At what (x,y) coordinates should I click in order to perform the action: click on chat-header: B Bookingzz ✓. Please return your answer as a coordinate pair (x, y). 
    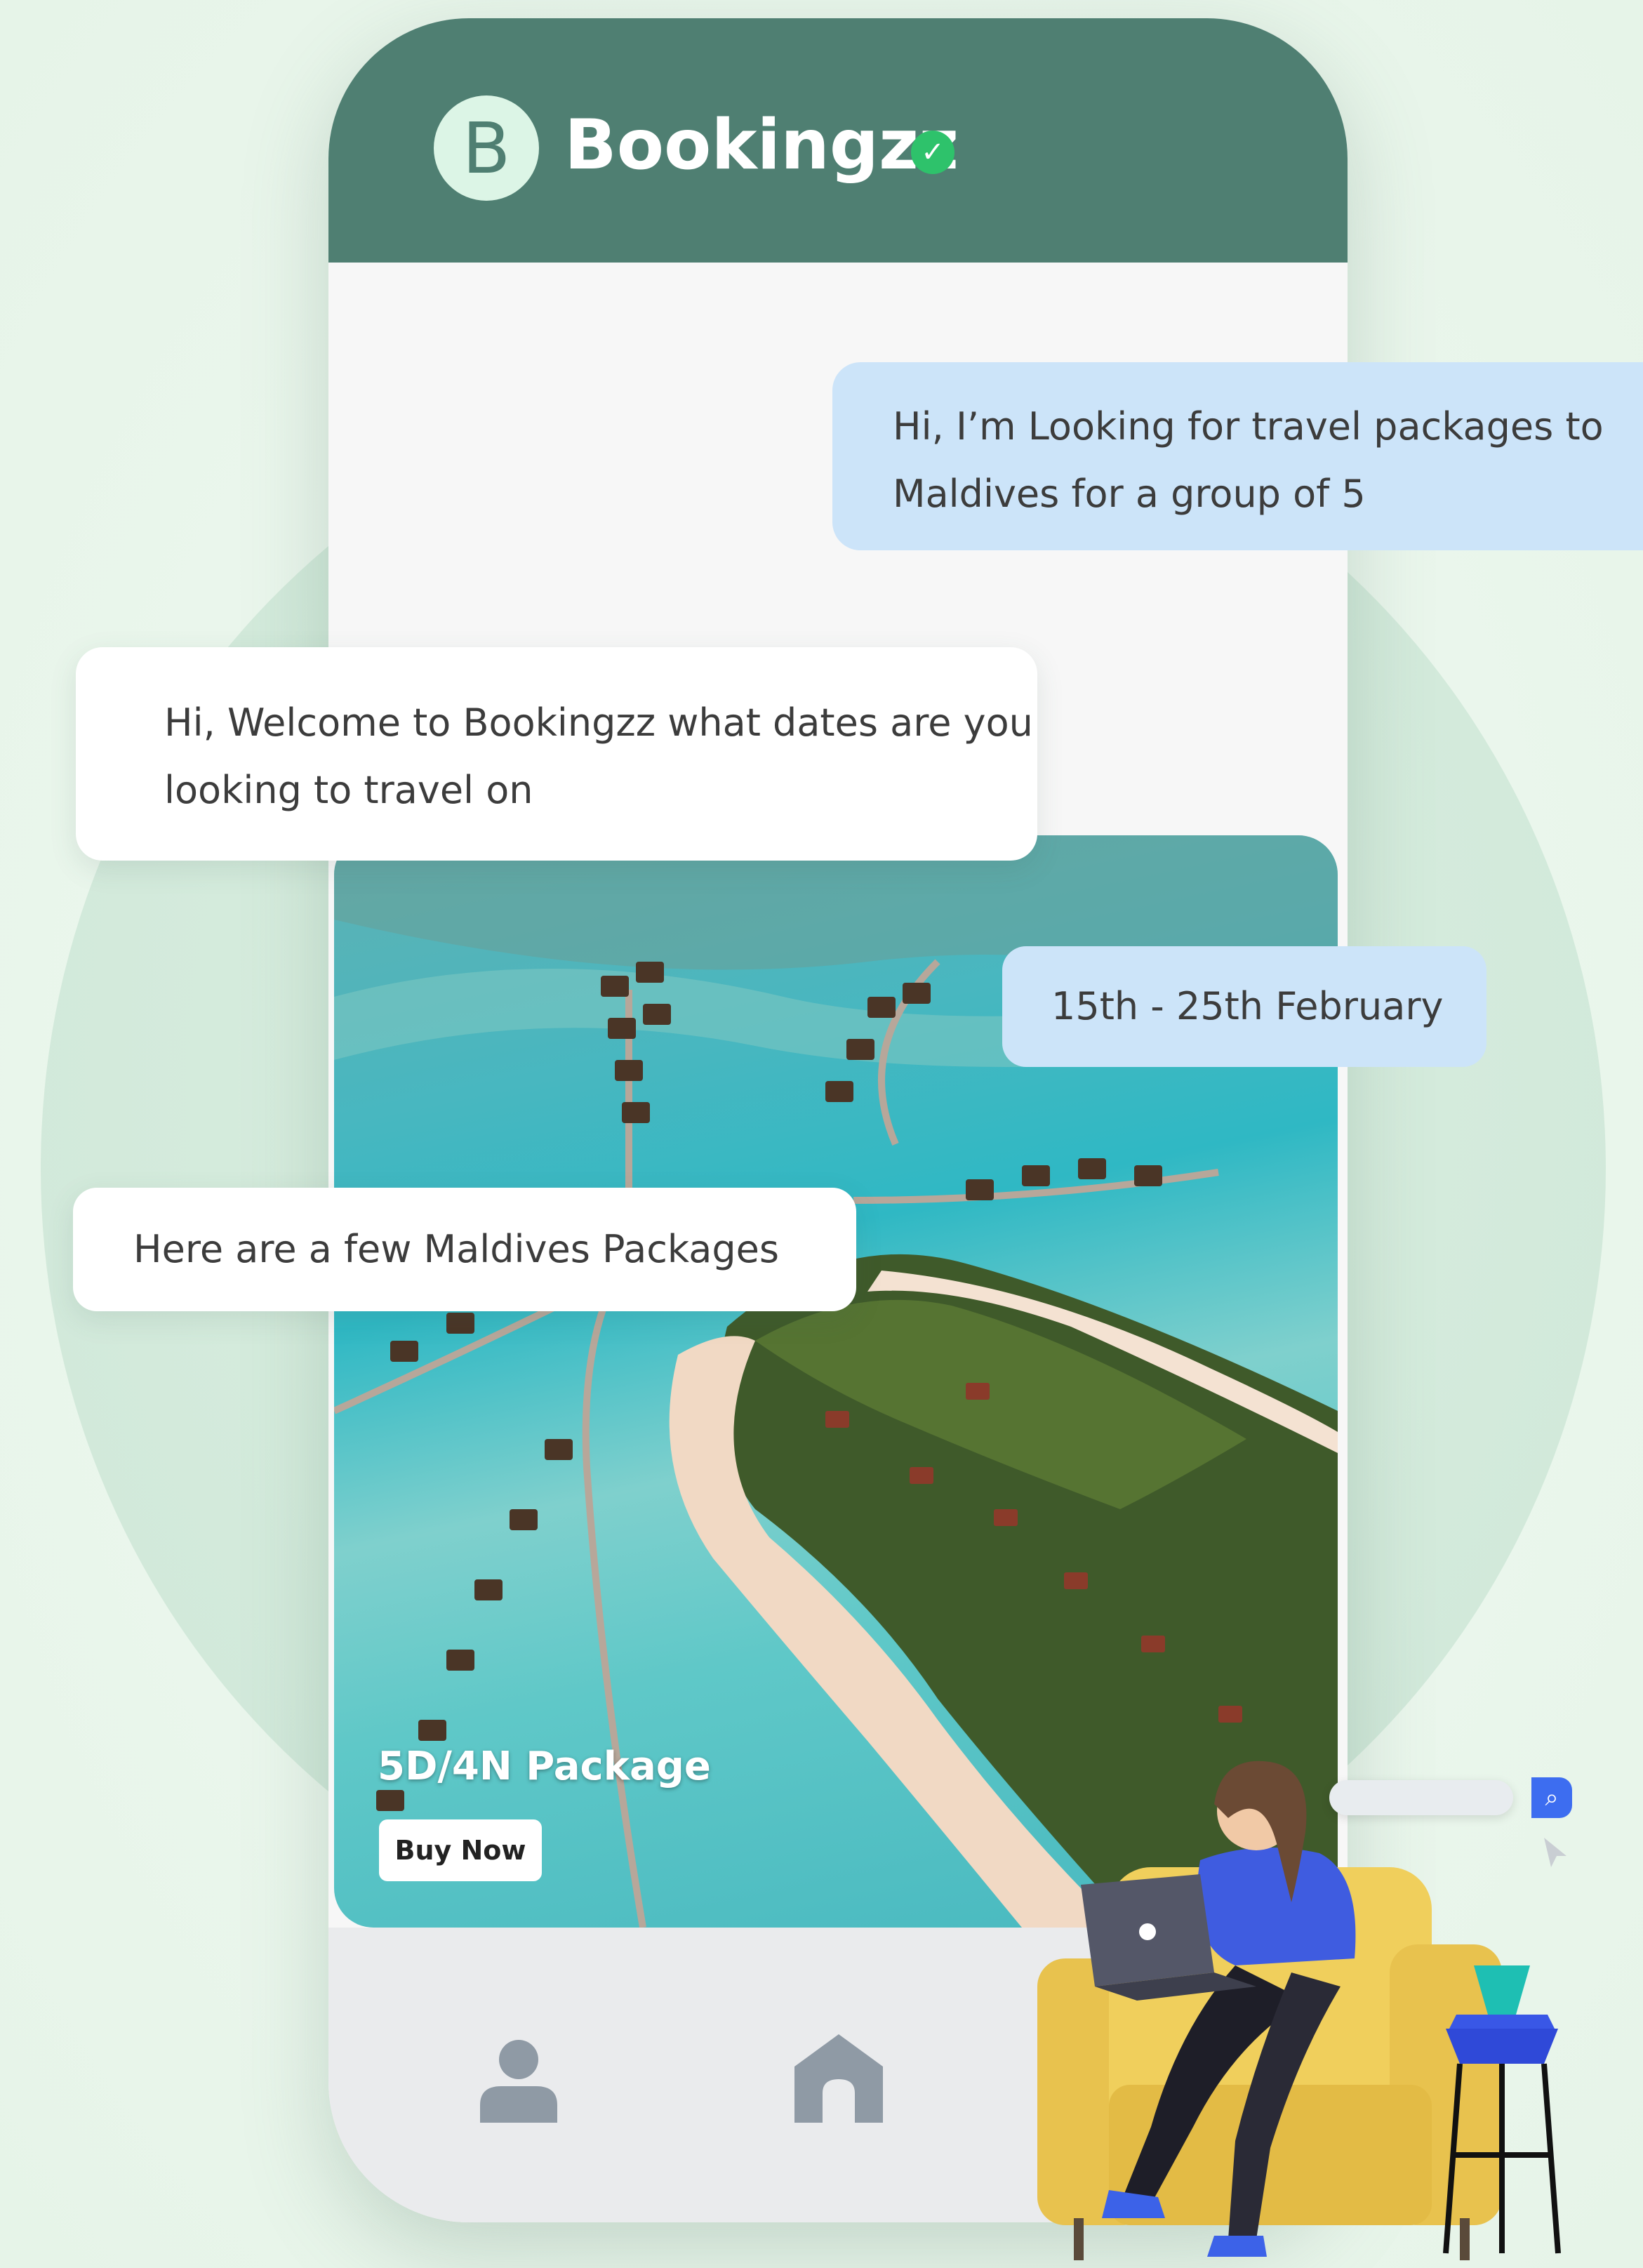
    Looking at the image, I should click on (838, 140).